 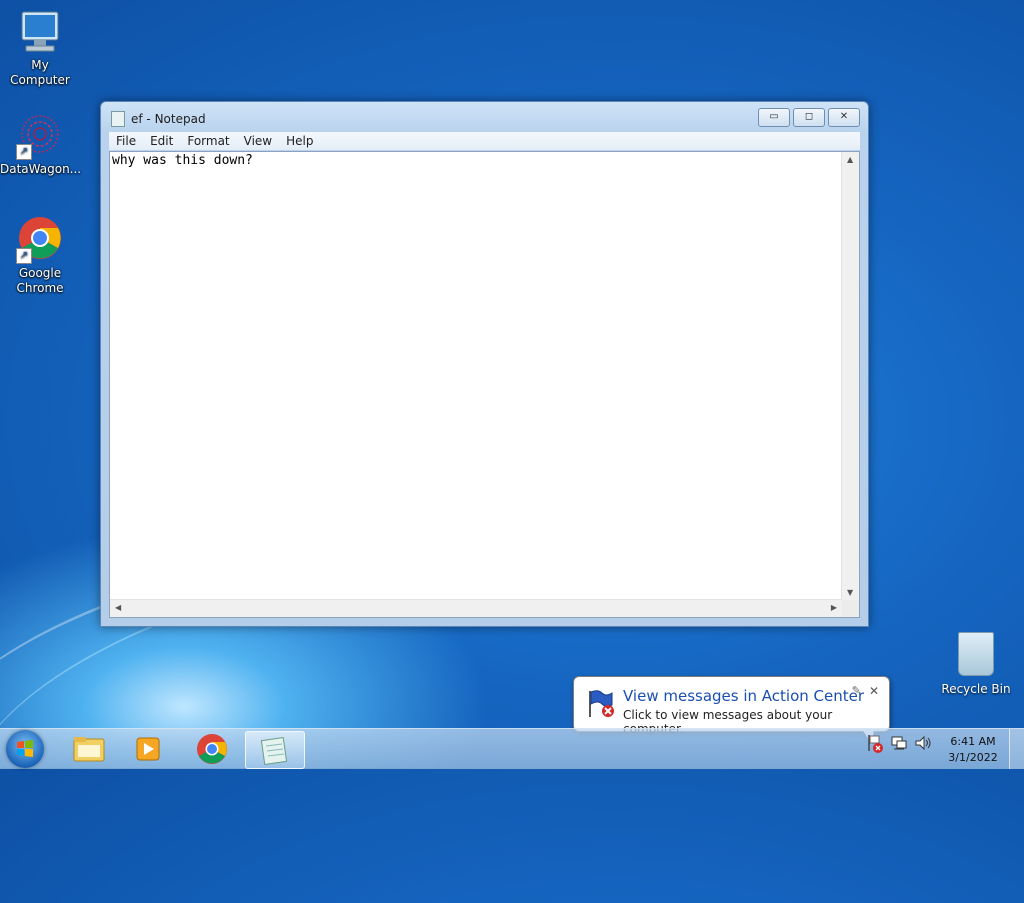 I want to click on show-desktop-button, so click(x=1016, y=749).